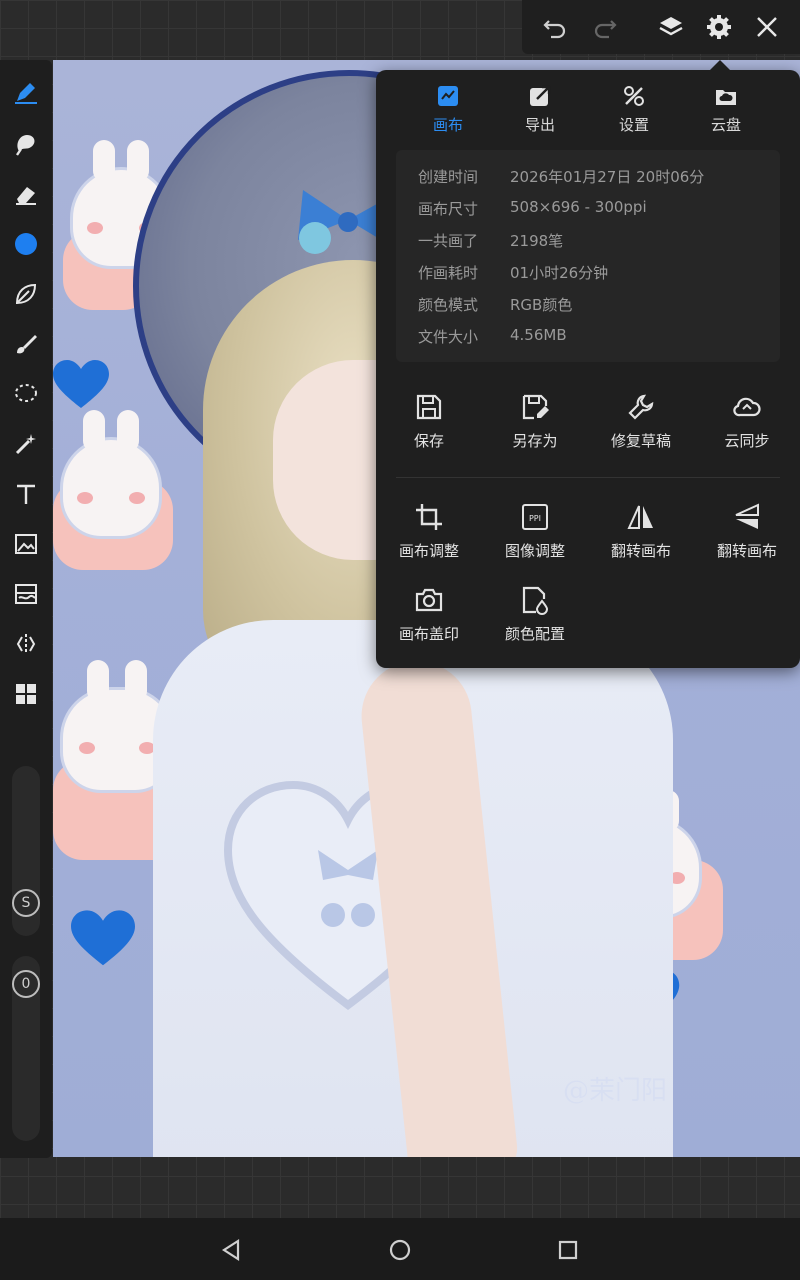 This screenshot has width=800, height=1280. Describe the element at coordinates (26, 144) in the screenshot. I see `smudge-icon` at that location.